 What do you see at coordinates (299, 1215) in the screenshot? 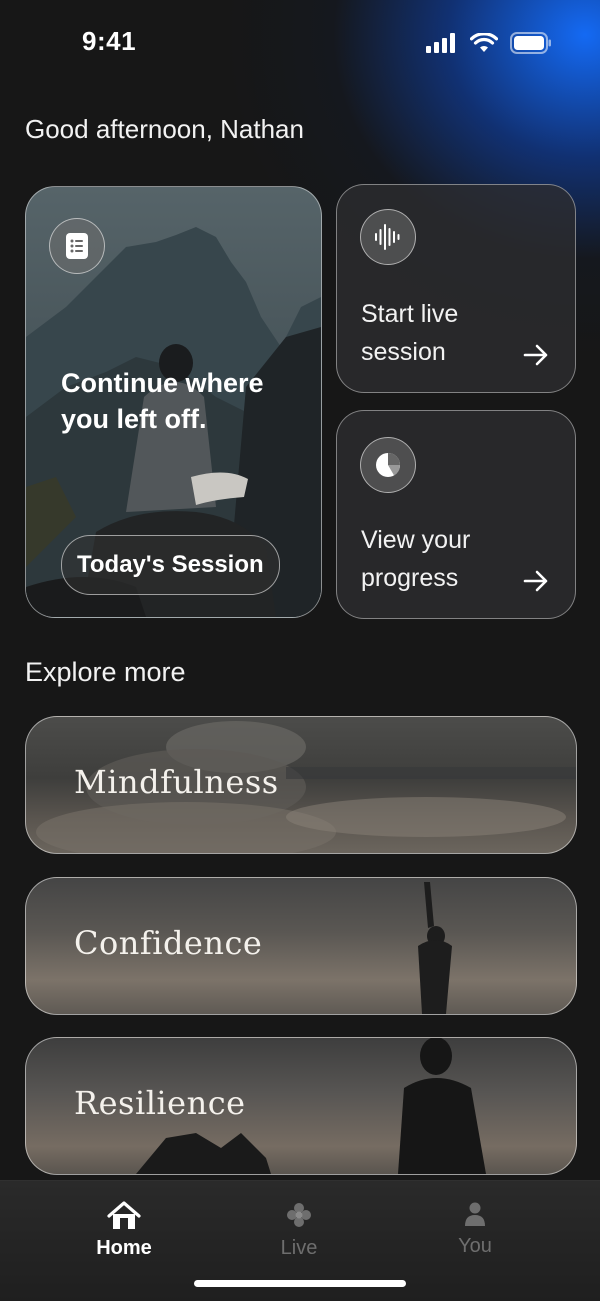
I see `flower-icon` at bounding box center [299, 1215].